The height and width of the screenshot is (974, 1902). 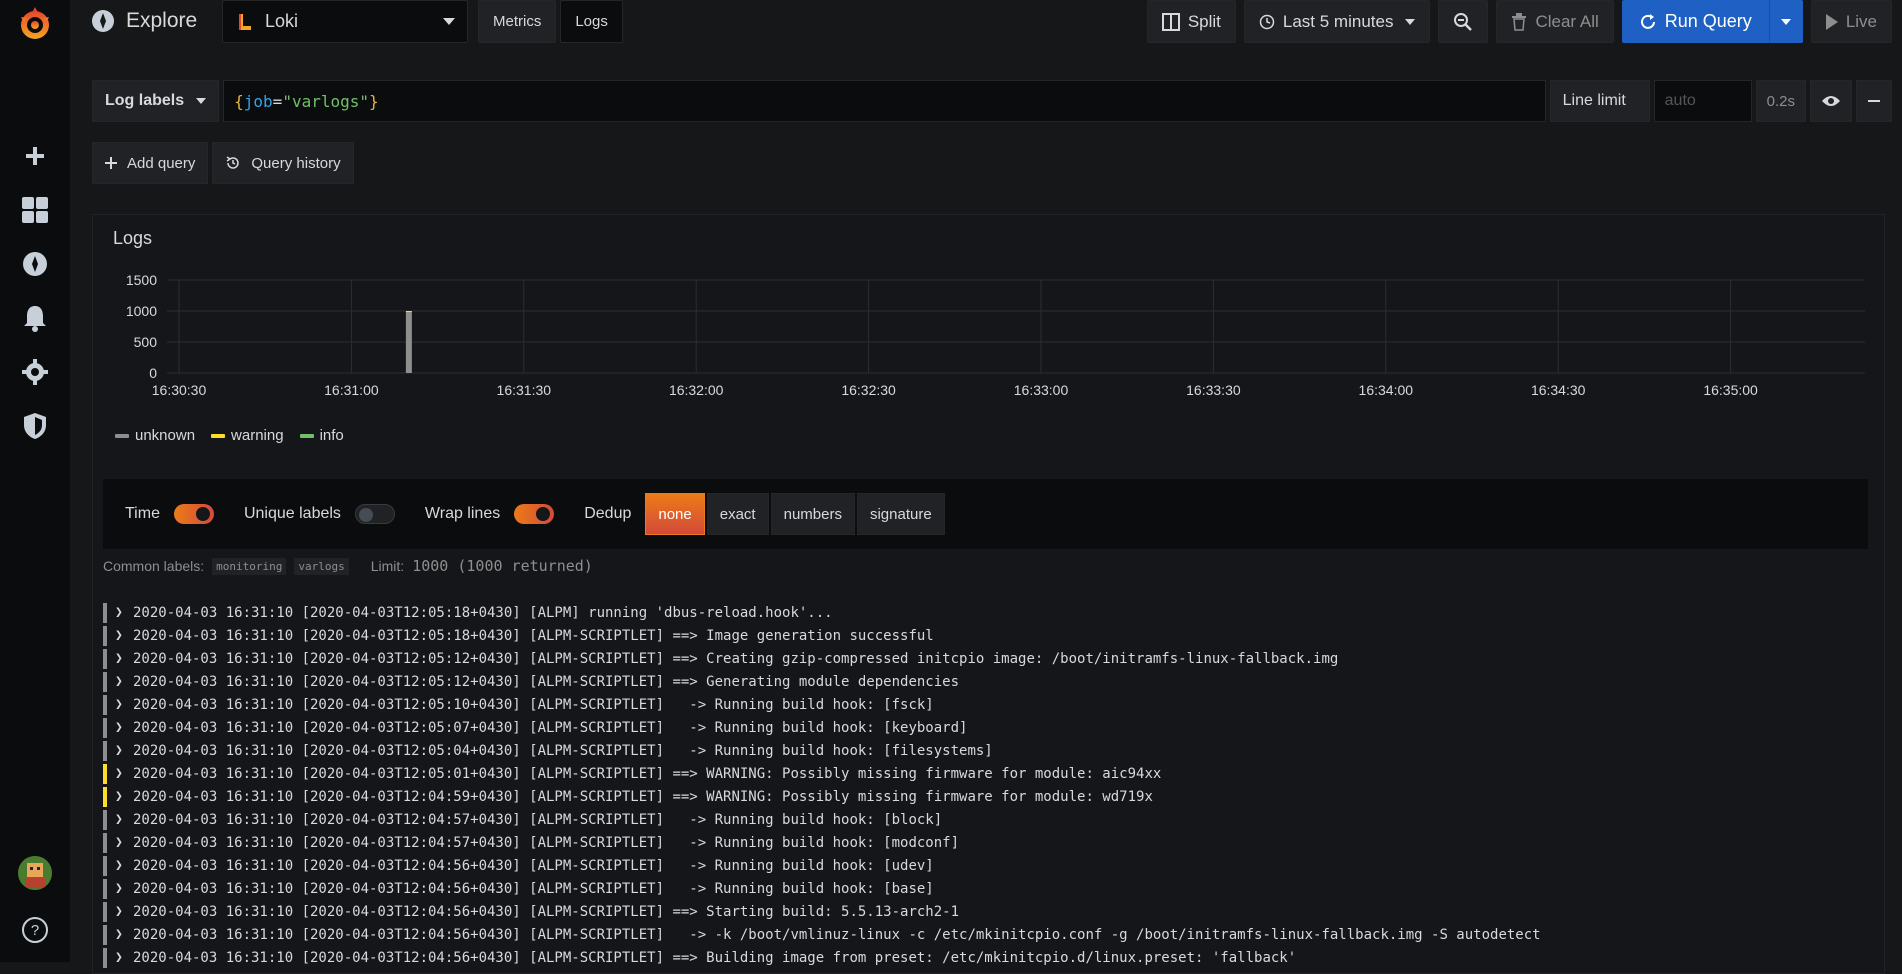 I want to click on legend-swatch, so click(x=306, y=435).